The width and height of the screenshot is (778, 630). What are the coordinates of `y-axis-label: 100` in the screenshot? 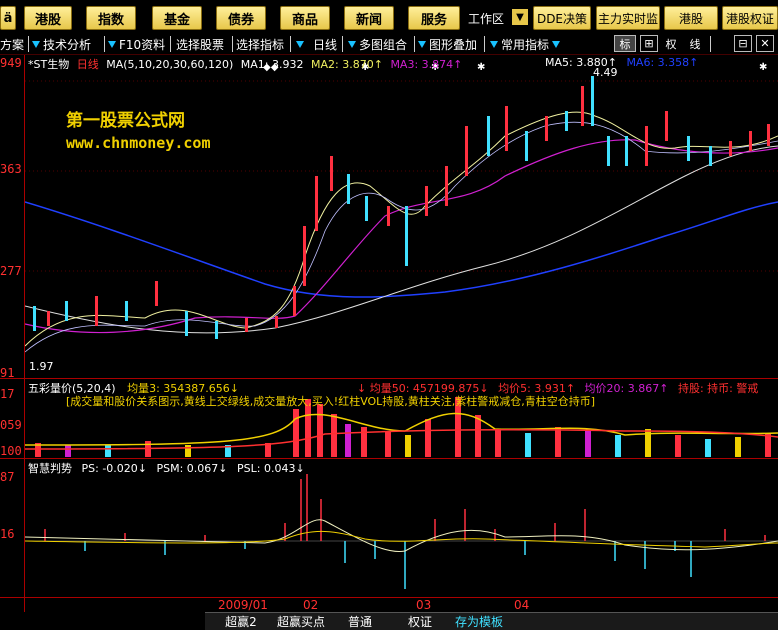 It's located at (11, 451).